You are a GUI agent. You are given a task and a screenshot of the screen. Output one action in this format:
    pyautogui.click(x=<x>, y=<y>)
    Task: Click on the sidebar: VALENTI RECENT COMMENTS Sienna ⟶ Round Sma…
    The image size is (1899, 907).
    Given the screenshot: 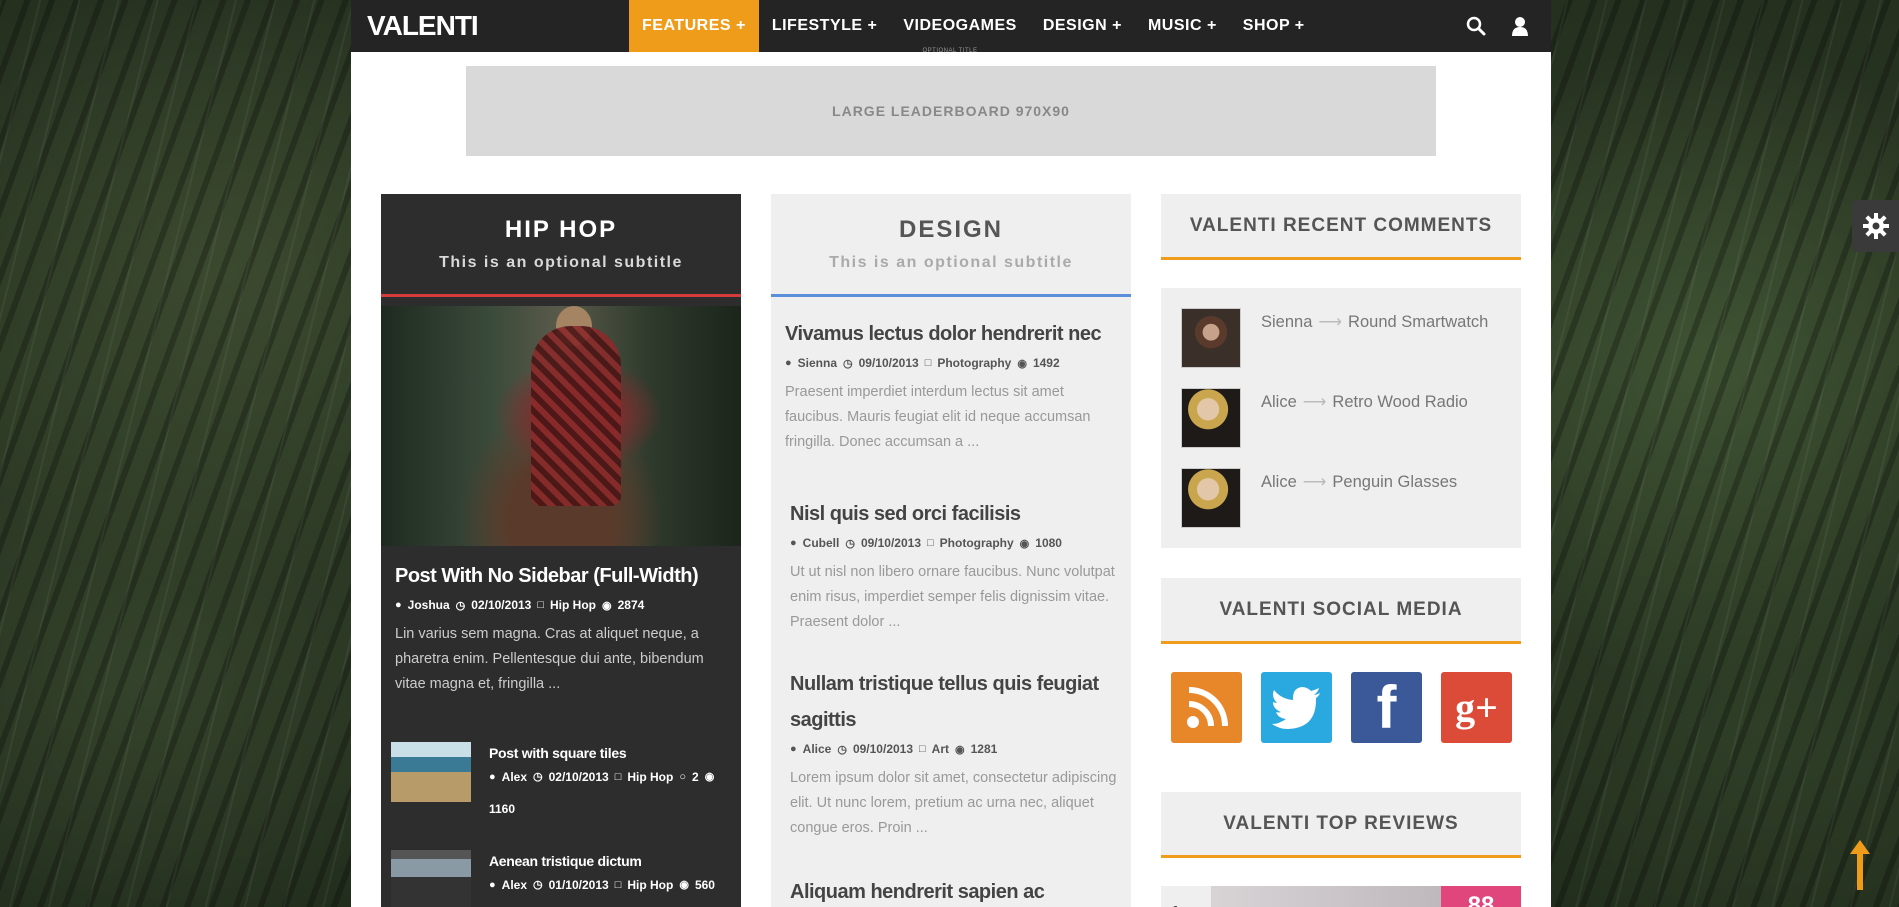 What is the action you would take?
    pyautogui.click(x=1341, y=550)
    